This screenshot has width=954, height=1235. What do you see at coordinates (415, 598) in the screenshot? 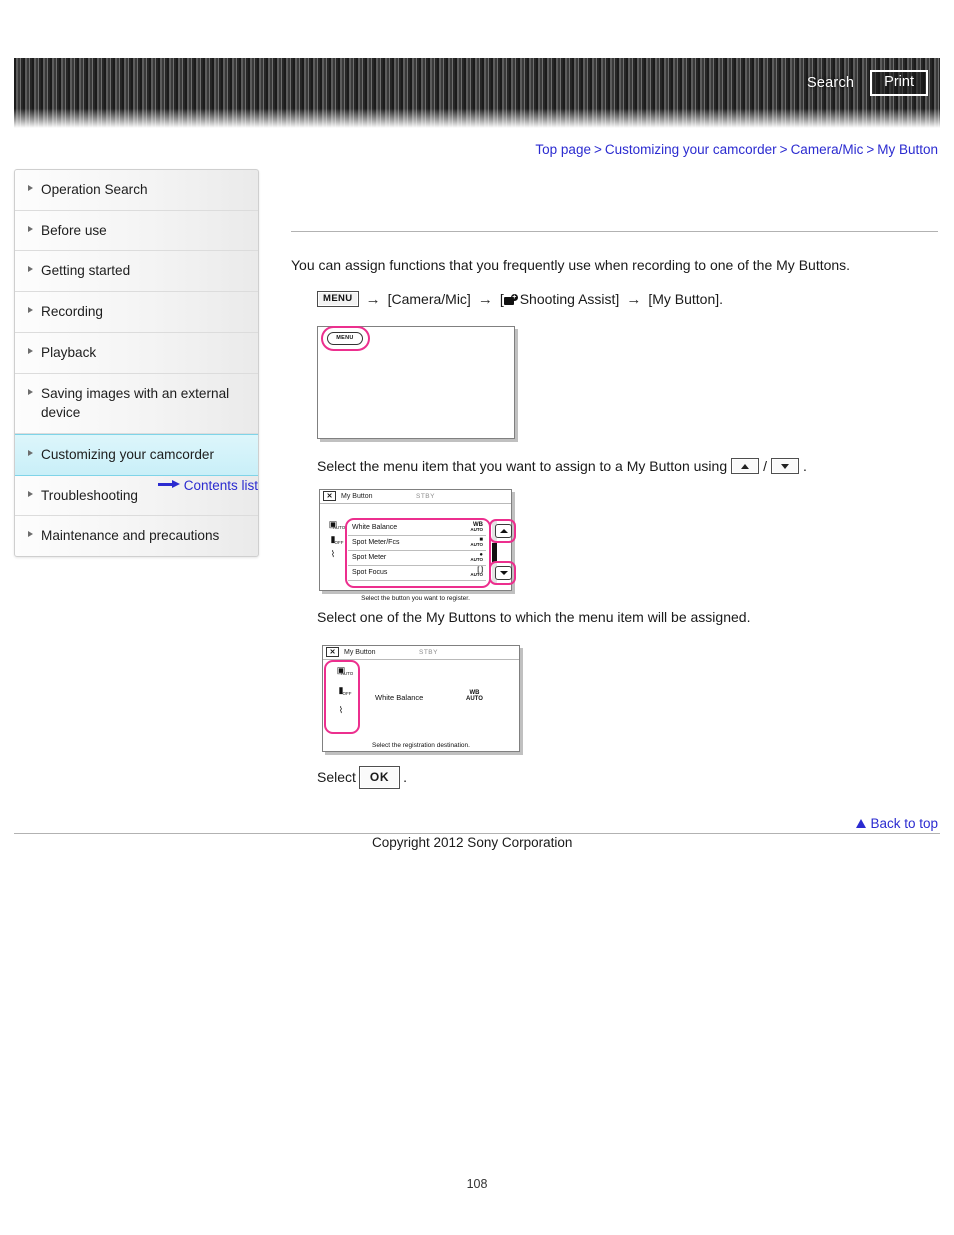
I see `lcd2-caption: Select the button you want to register.` at bounding box center [415, 598].